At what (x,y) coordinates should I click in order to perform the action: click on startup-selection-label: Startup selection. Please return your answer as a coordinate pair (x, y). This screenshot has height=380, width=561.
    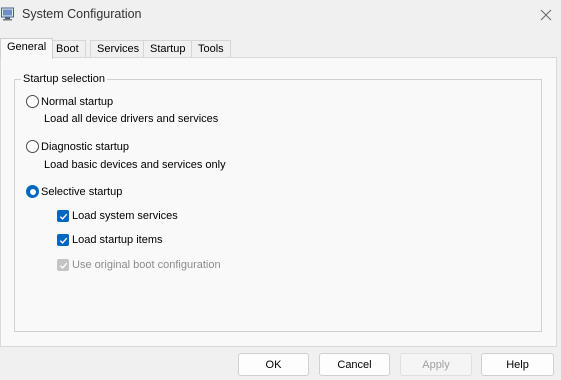
    Looking at the image, I should click on (64, 79).